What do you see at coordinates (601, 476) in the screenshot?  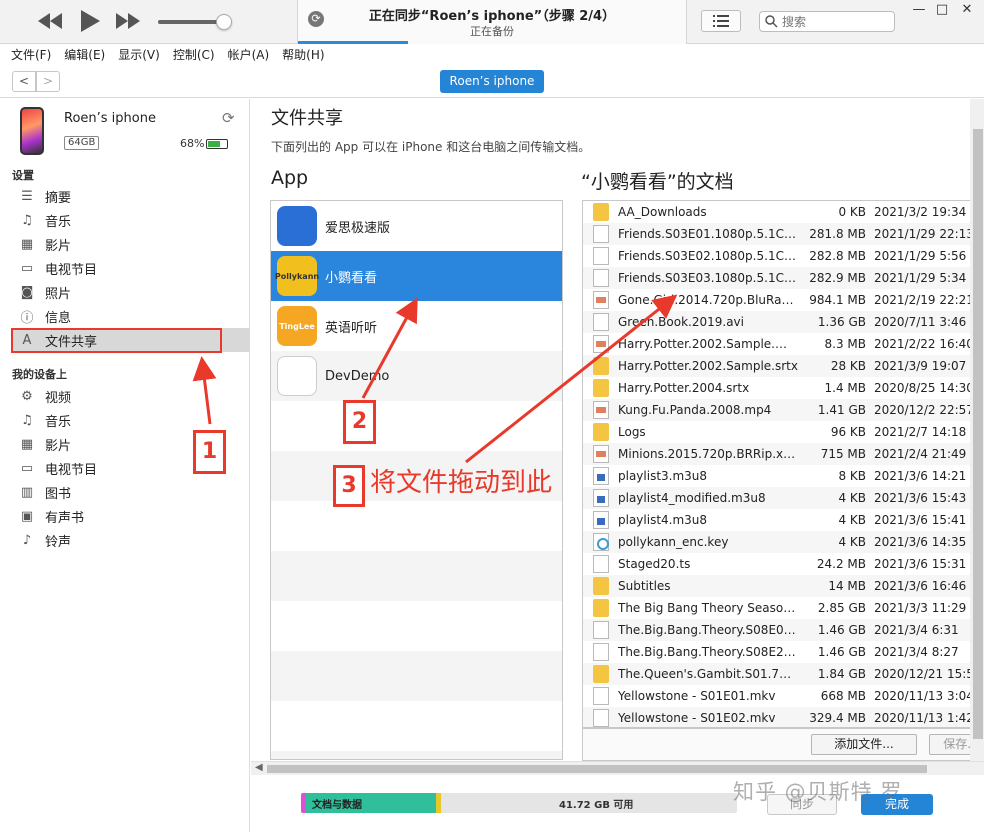 I see `pl-icon` at bounding box center [601, 476].